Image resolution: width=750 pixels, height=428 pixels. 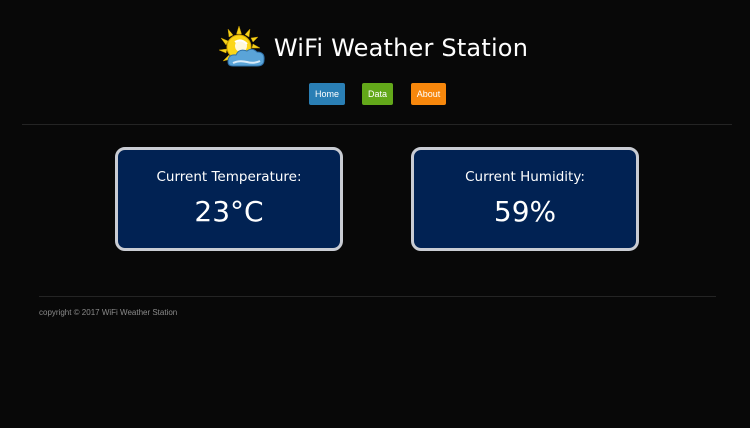 What do you see at coordinates (377, 94) in the screenshot?
I see `data-button: Data` at bounding box center [377, 94].